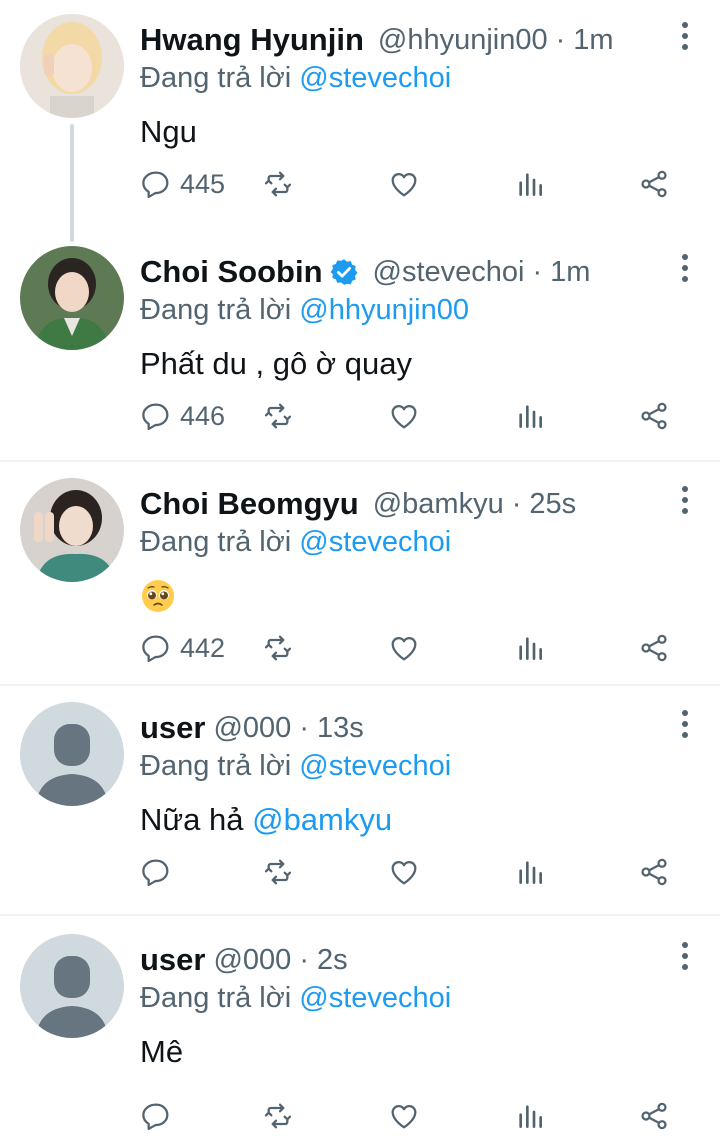  I want to click on timestamp: 25s, so click(552, 504).